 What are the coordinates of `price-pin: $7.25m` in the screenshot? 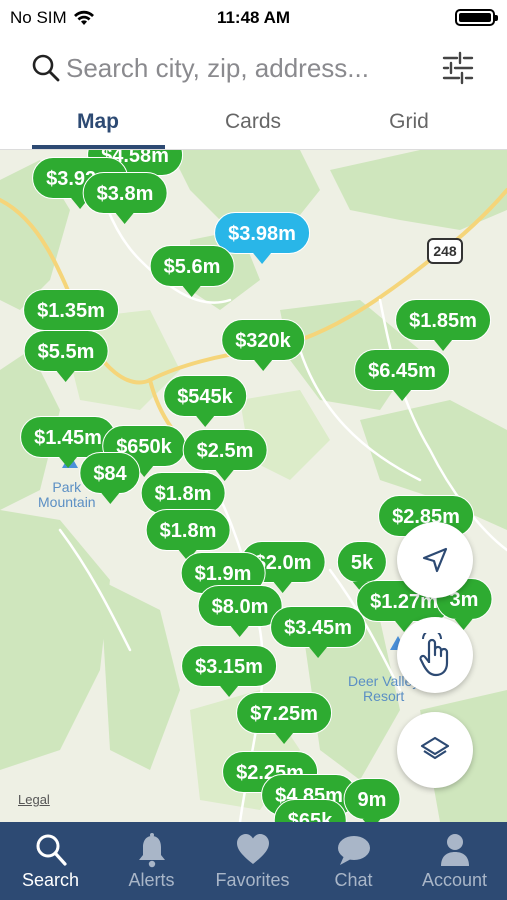 It's located at (284, 718).